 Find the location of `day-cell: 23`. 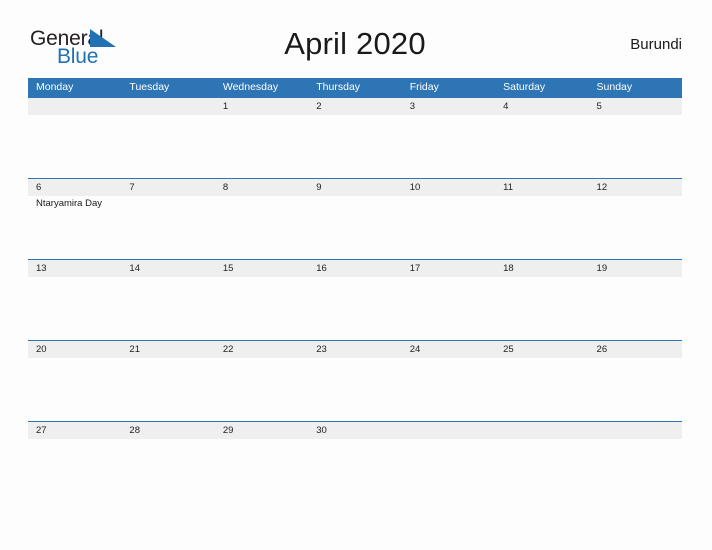

day-cell: 23 is located at coordinates (354, 381).